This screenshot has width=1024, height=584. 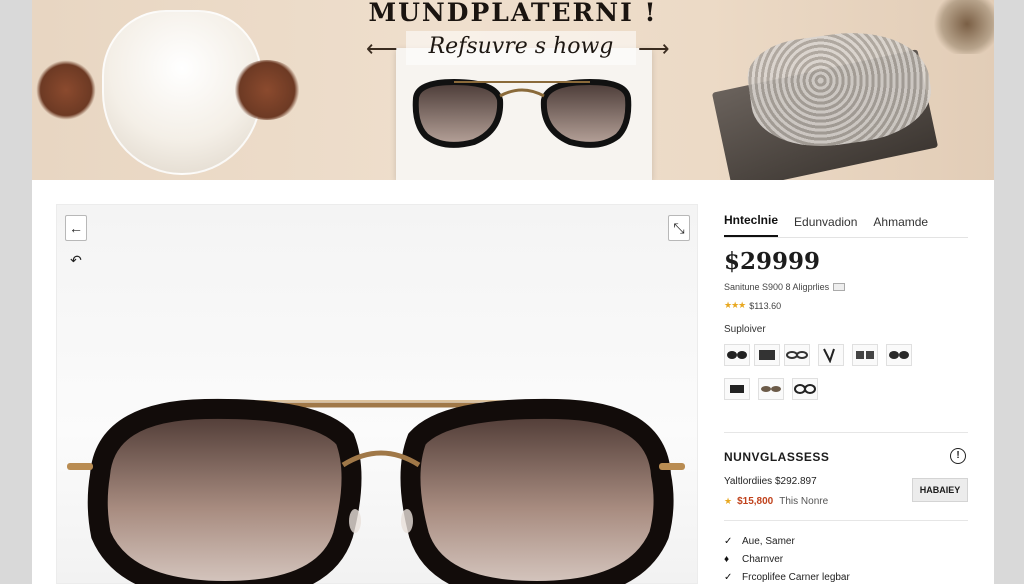 I want to click on feature-label: Aue, Samer, so click(x=768, y=541).